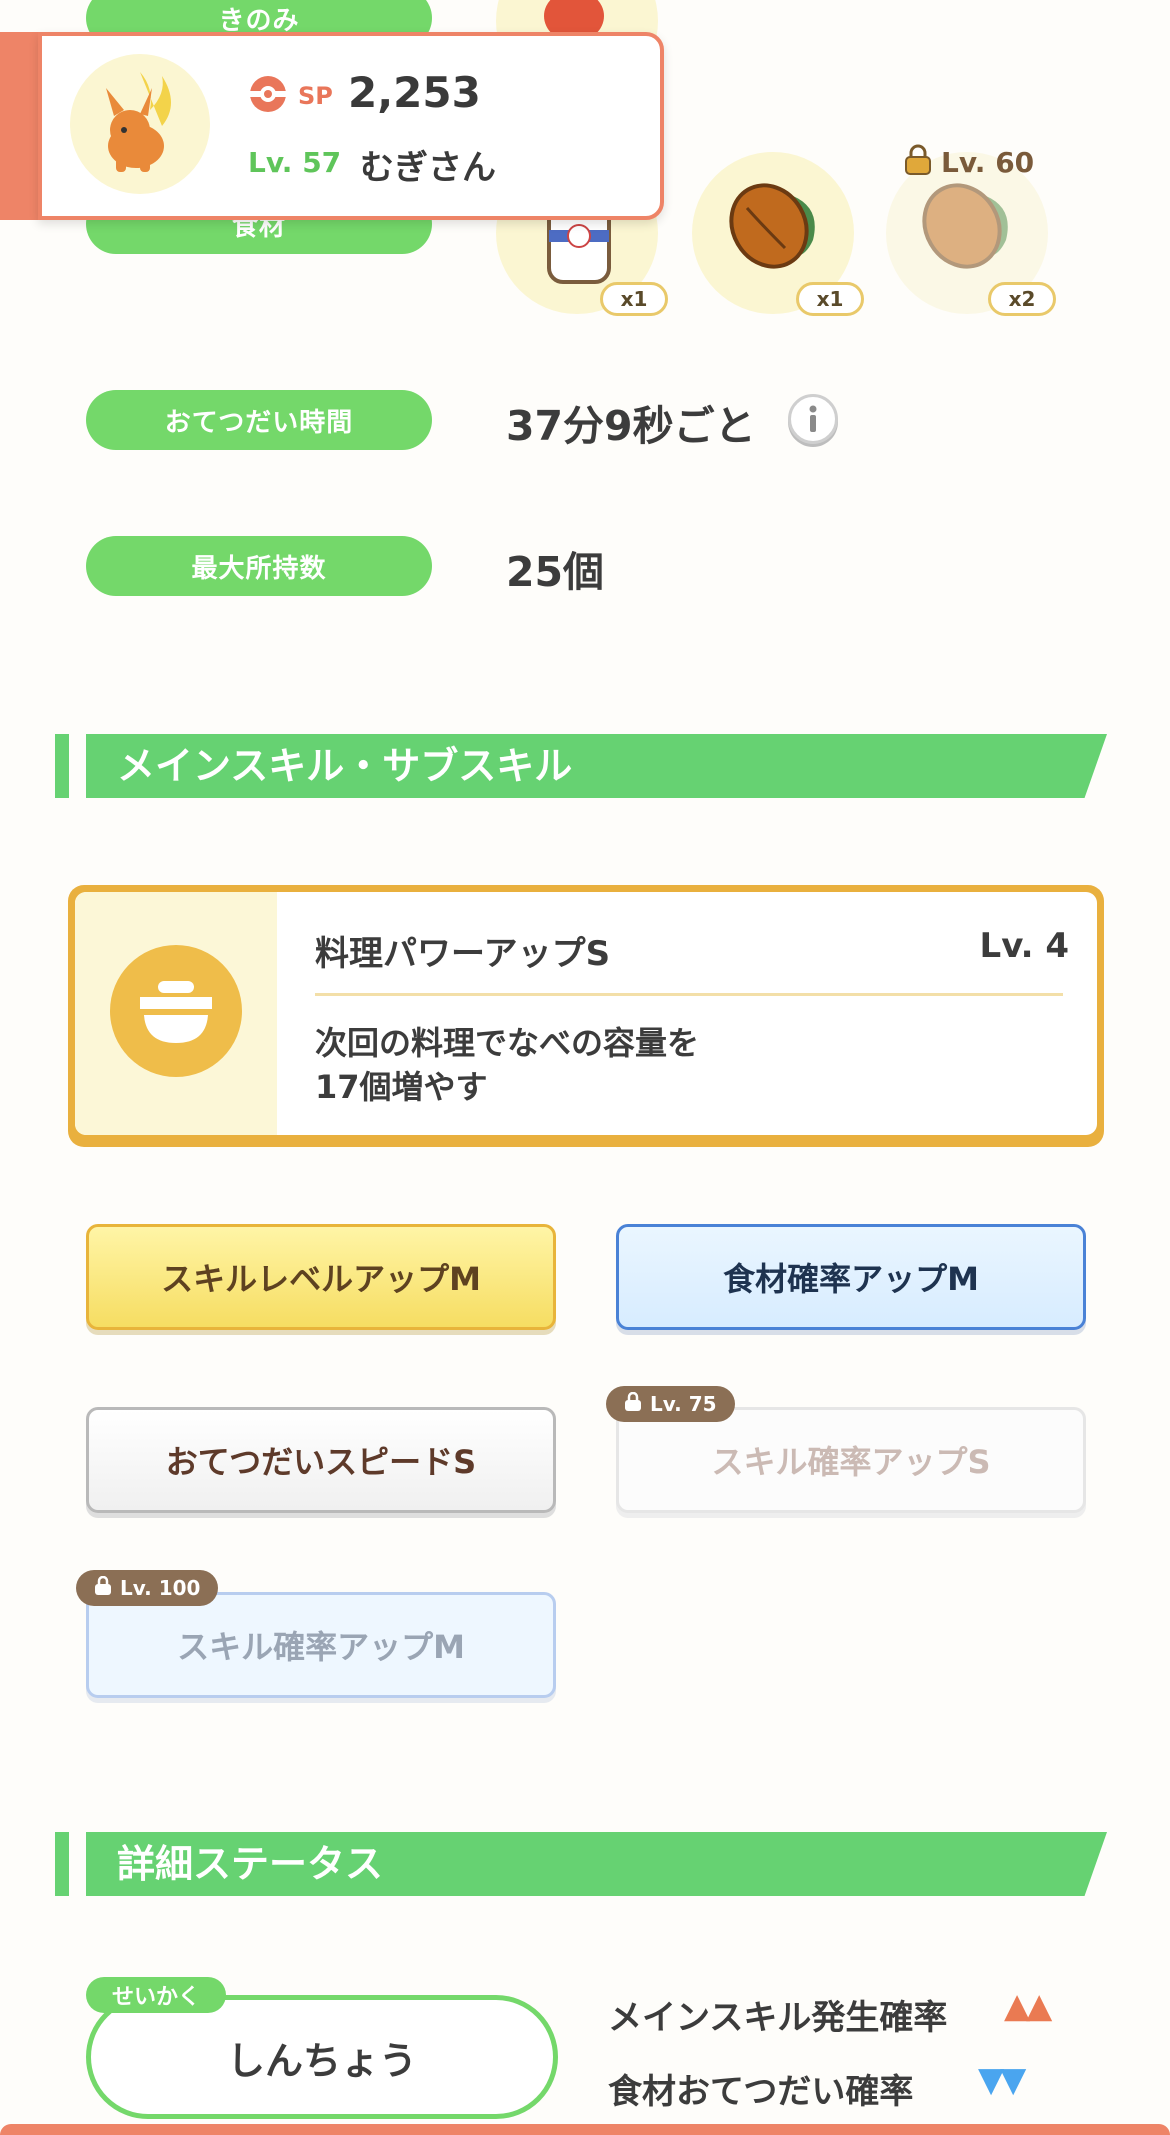 The height and width of the screenshot is (2135, 1170). What do you see at coordinates (321, 1460) in the screenshot?
I see `subskill-button: おてつだいスピードS` at bounding box center [321, 1460].